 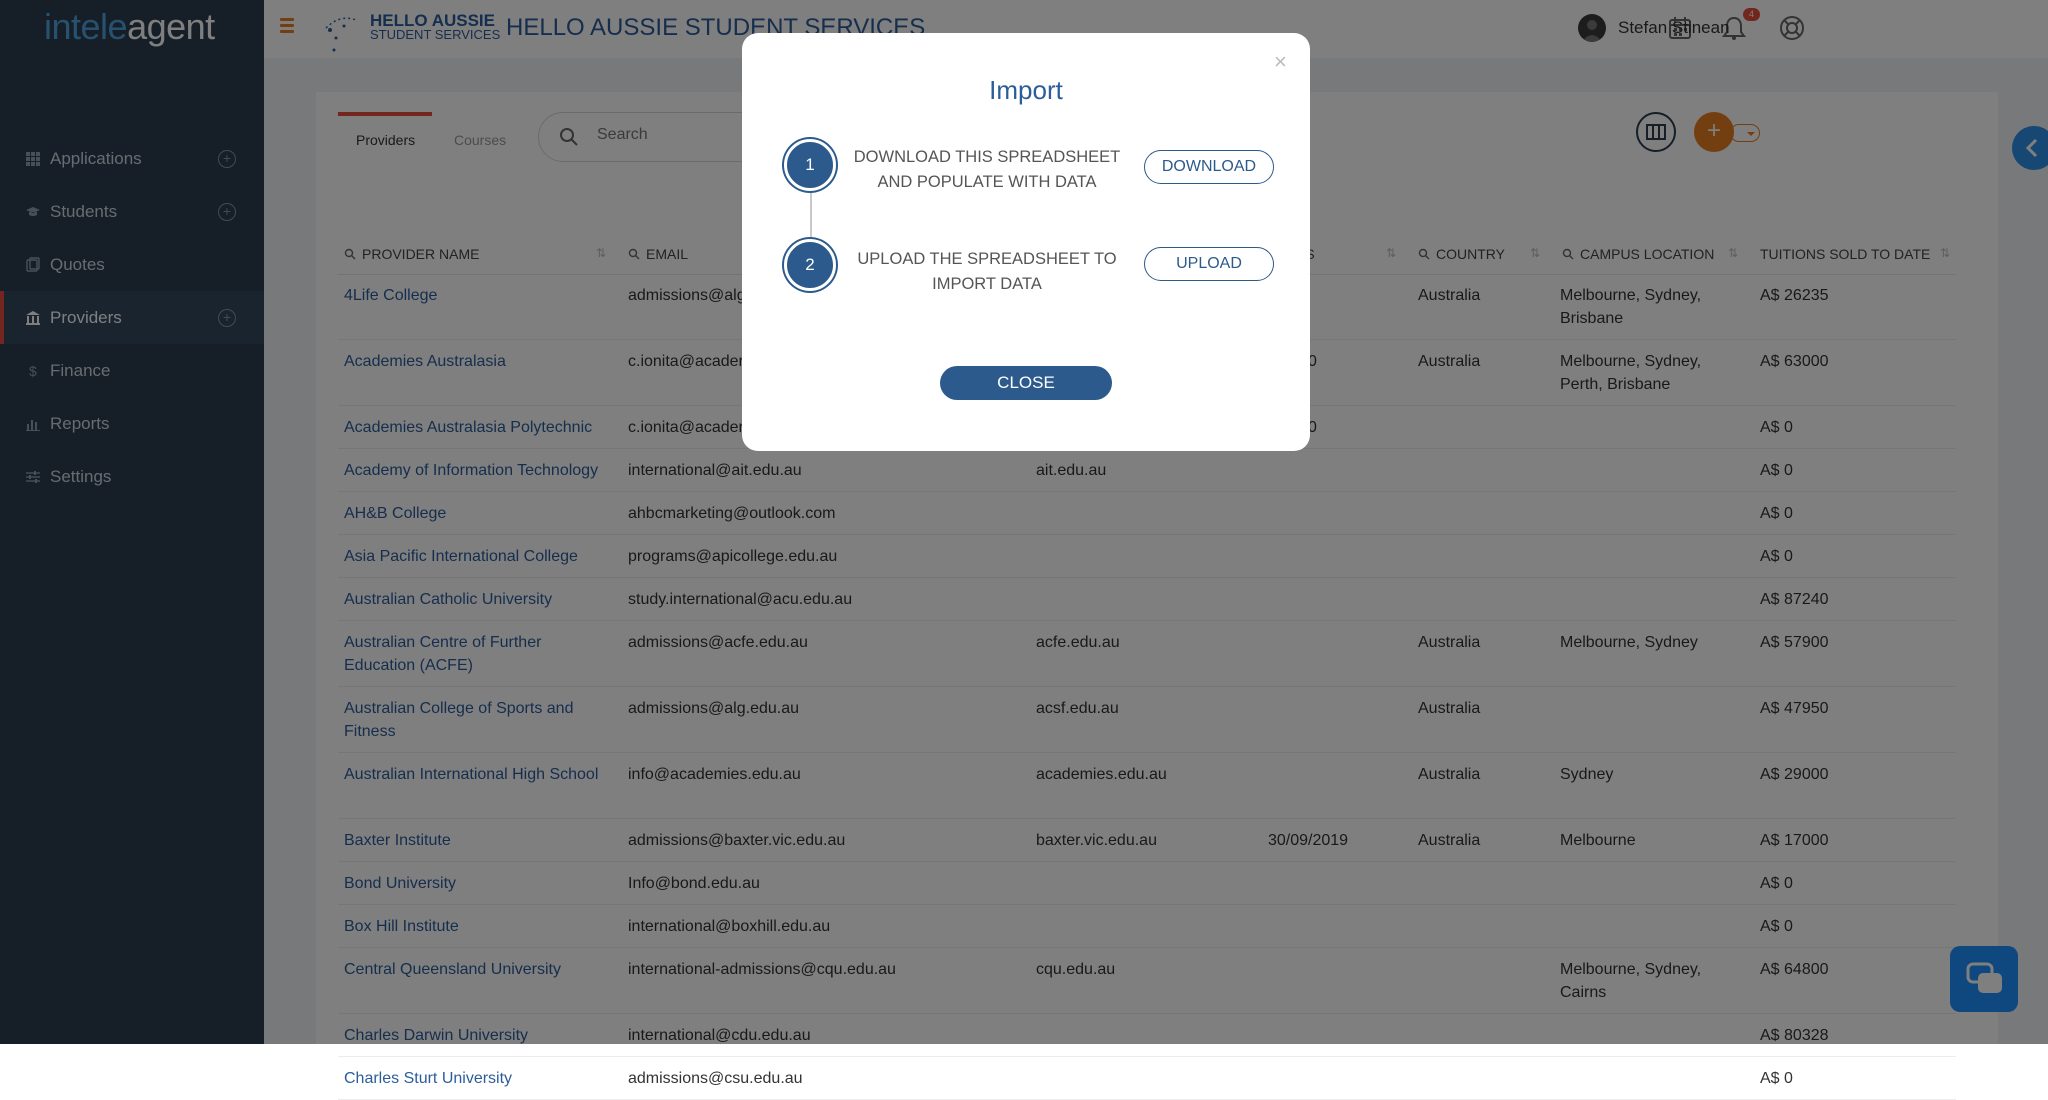 I want to click on provider-name-link: Charles Sturt University, so click(x=479, y=1078).